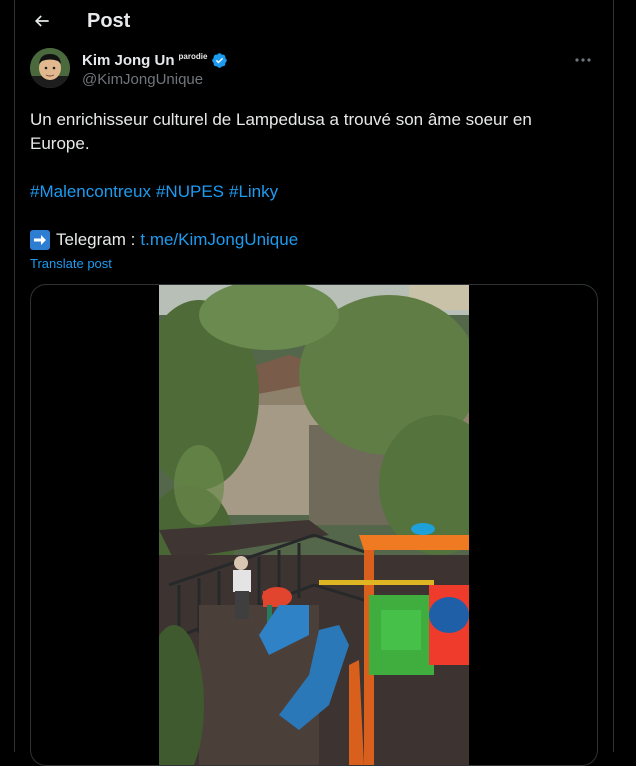 The image size is (636, 766). Describe the element at coordinates (314, 22) in the screenshot. I see `post-header: Post` at that location.